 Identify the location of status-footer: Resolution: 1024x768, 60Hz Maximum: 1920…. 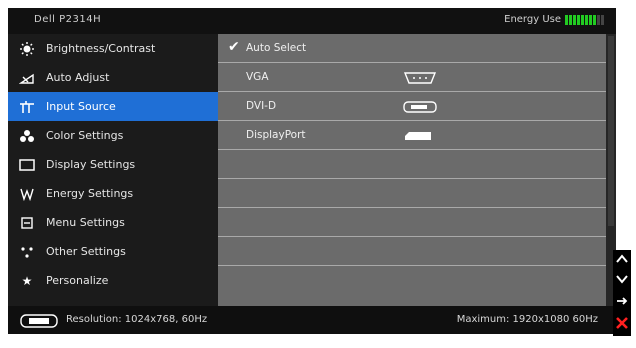
(312, 320).